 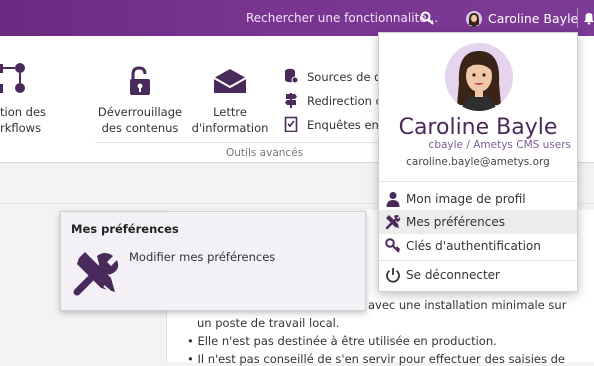 I want to click on data-sources-button: Sources de d, so click(x=344, y=77).